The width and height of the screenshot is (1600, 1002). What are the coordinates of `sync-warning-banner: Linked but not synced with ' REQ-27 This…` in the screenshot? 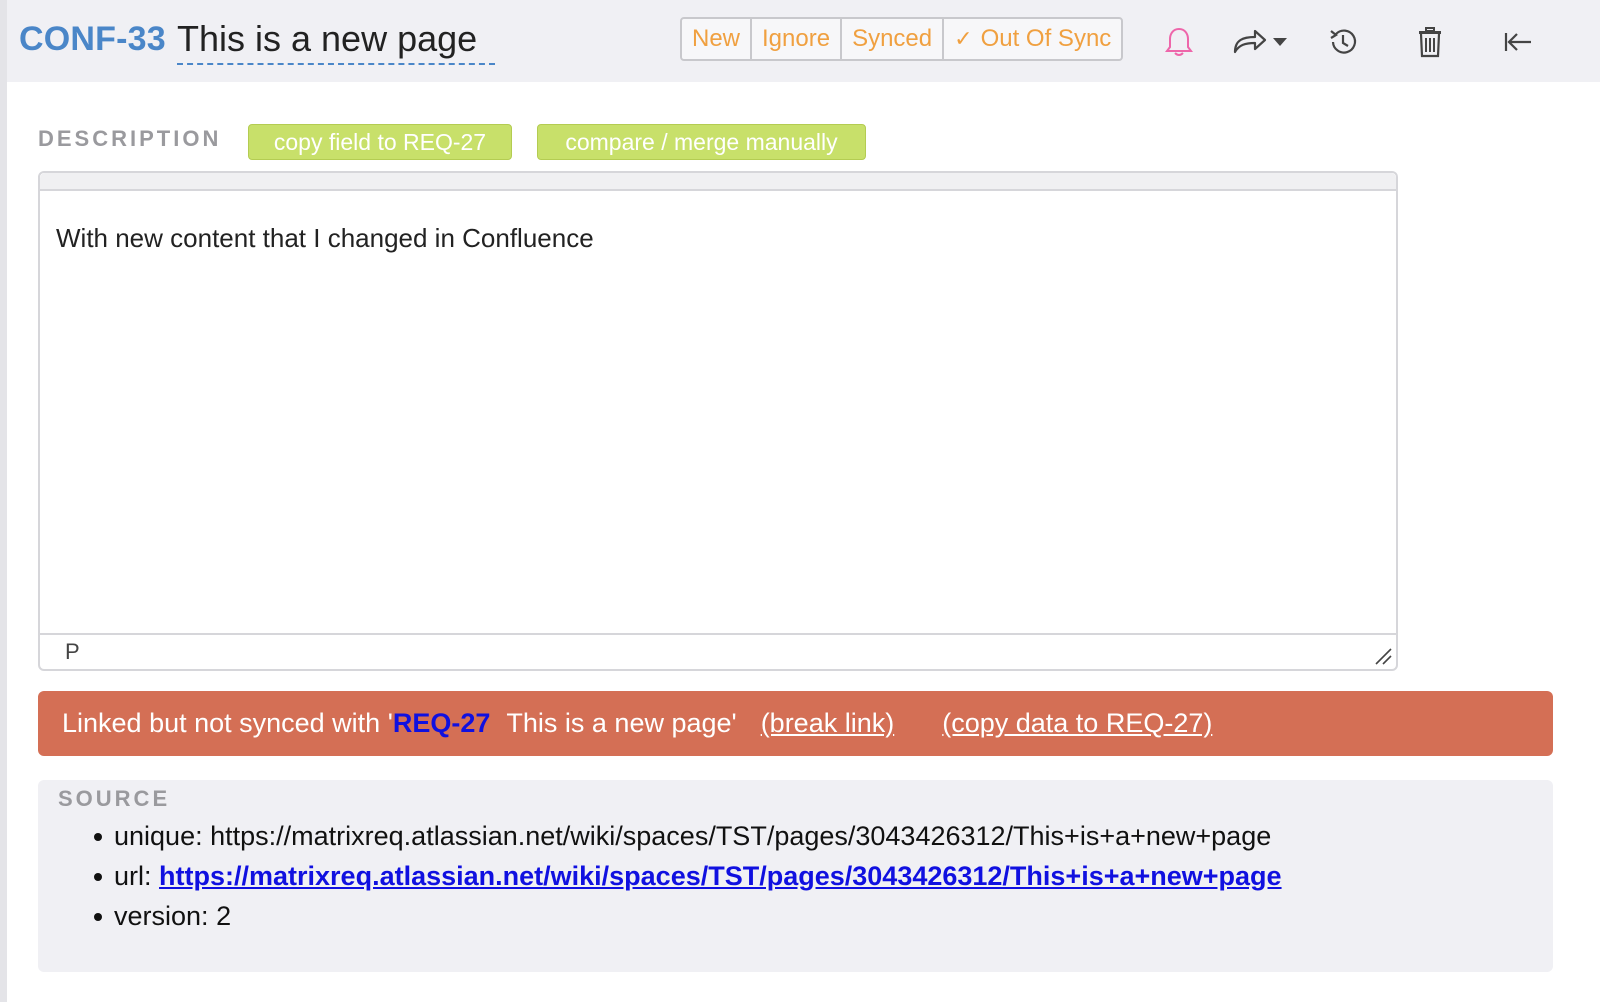 It's located at (795, 723).